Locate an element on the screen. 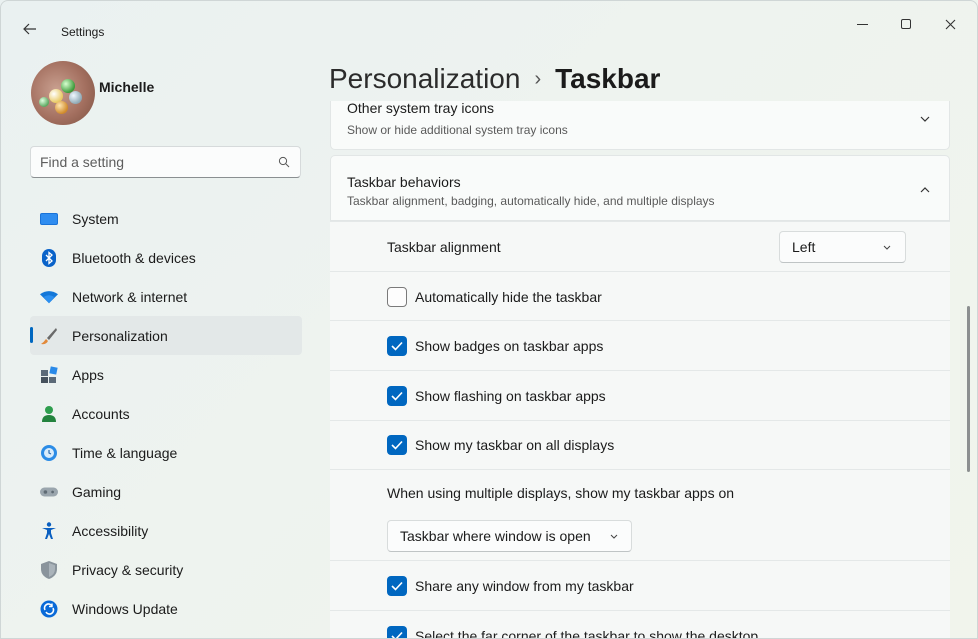  flashing-row: Show flashing on taskbar apps is located at coordinates (640, 395).